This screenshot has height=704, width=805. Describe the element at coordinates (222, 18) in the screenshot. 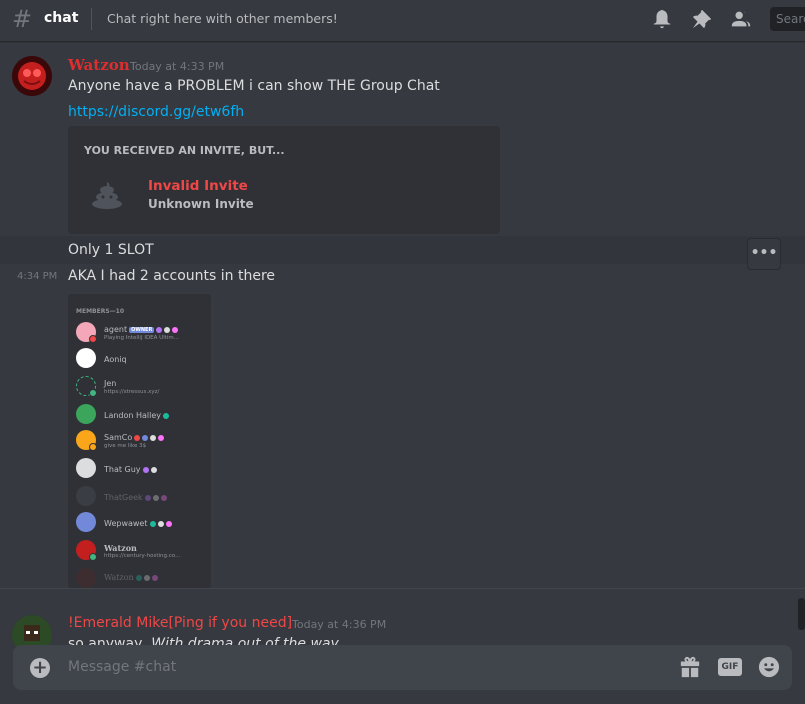

I see `channel-topic: Chat right here with other members!` at that location.